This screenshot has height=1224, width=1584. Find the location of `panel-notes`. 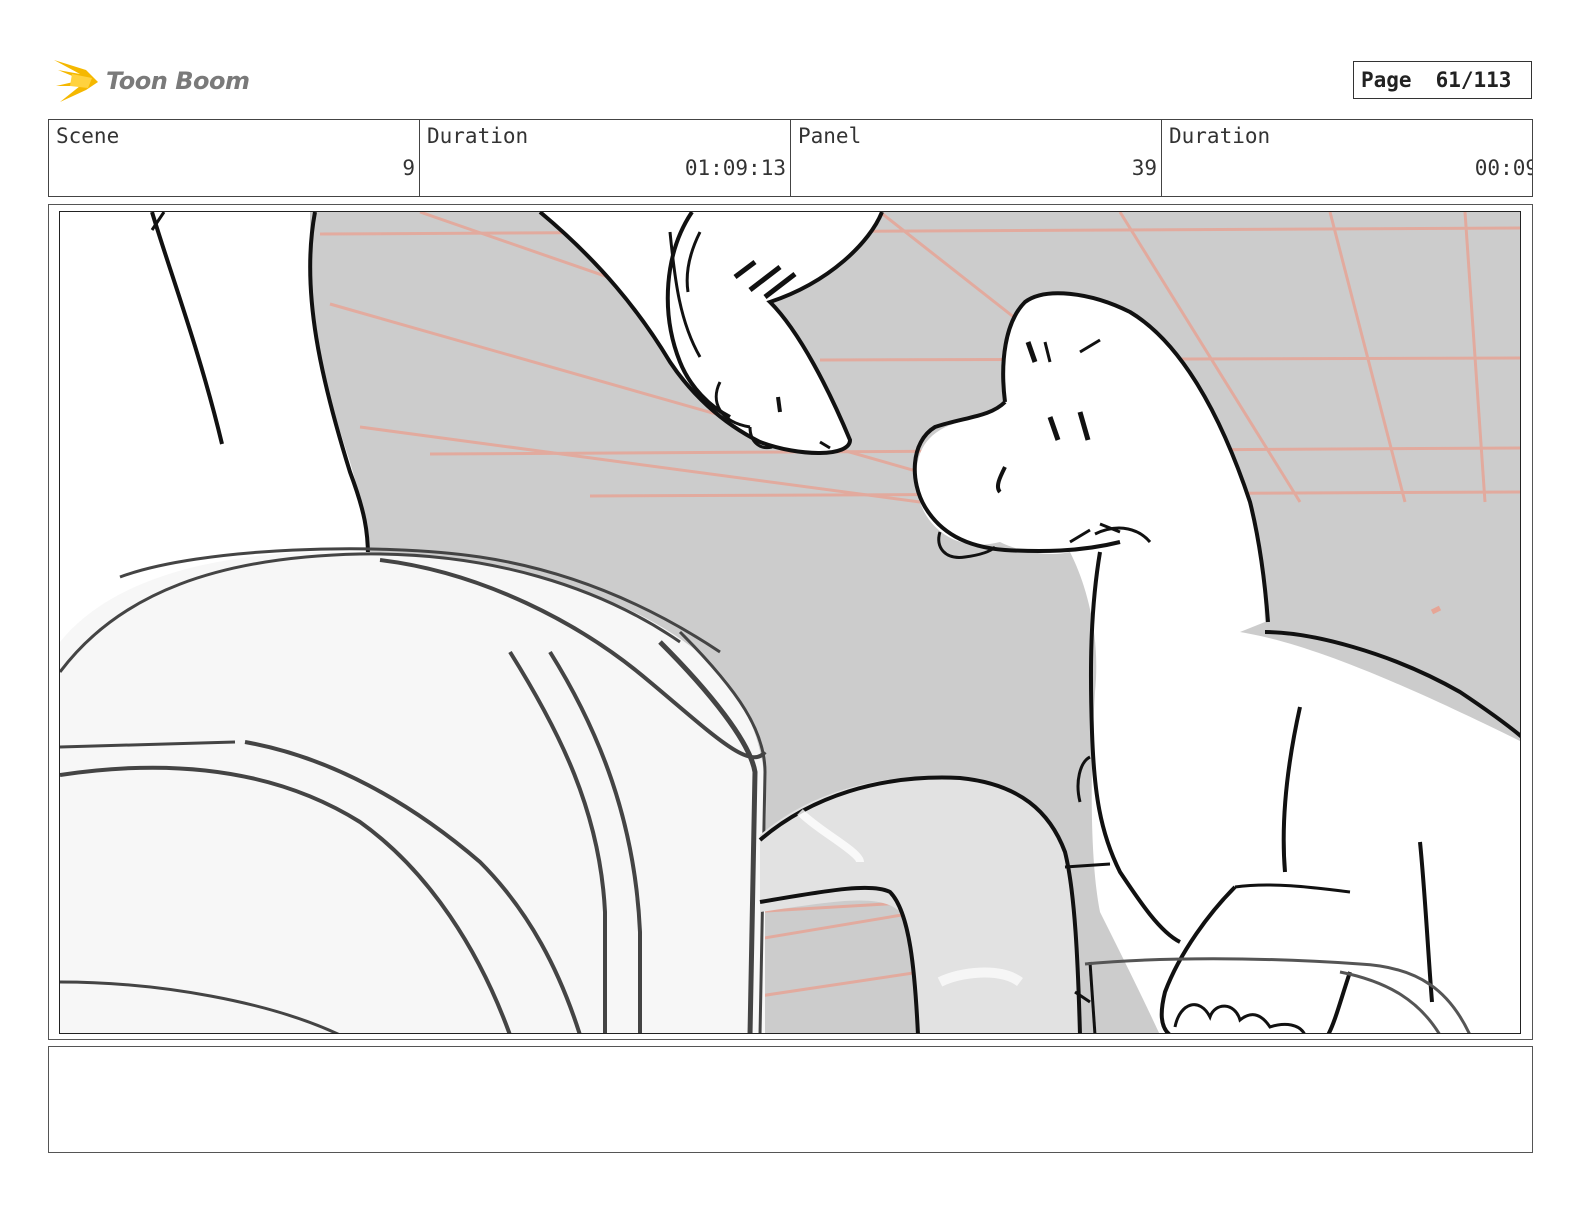

panel-notes is located at coordinates (790, 1099).